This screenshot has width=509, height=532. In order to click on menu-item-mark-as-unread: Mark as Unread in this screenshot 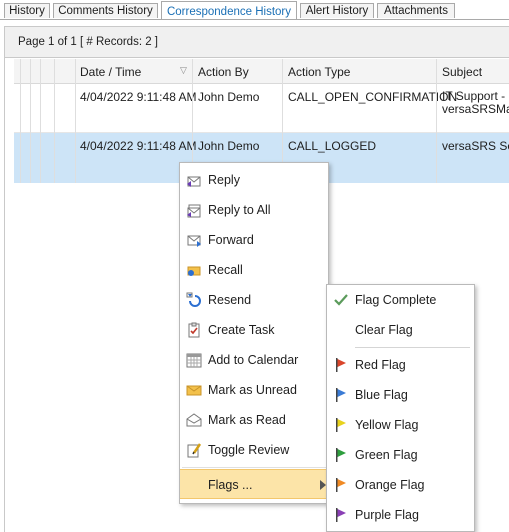, I will do `click(254, 390)`.